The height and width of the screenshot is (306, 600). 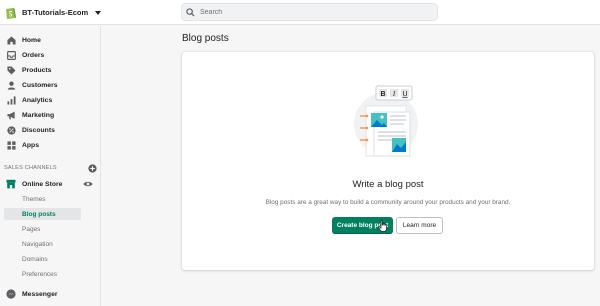 I want to click on sidebar-subitem-navigation: Navigation, so click(x=42, y=244).